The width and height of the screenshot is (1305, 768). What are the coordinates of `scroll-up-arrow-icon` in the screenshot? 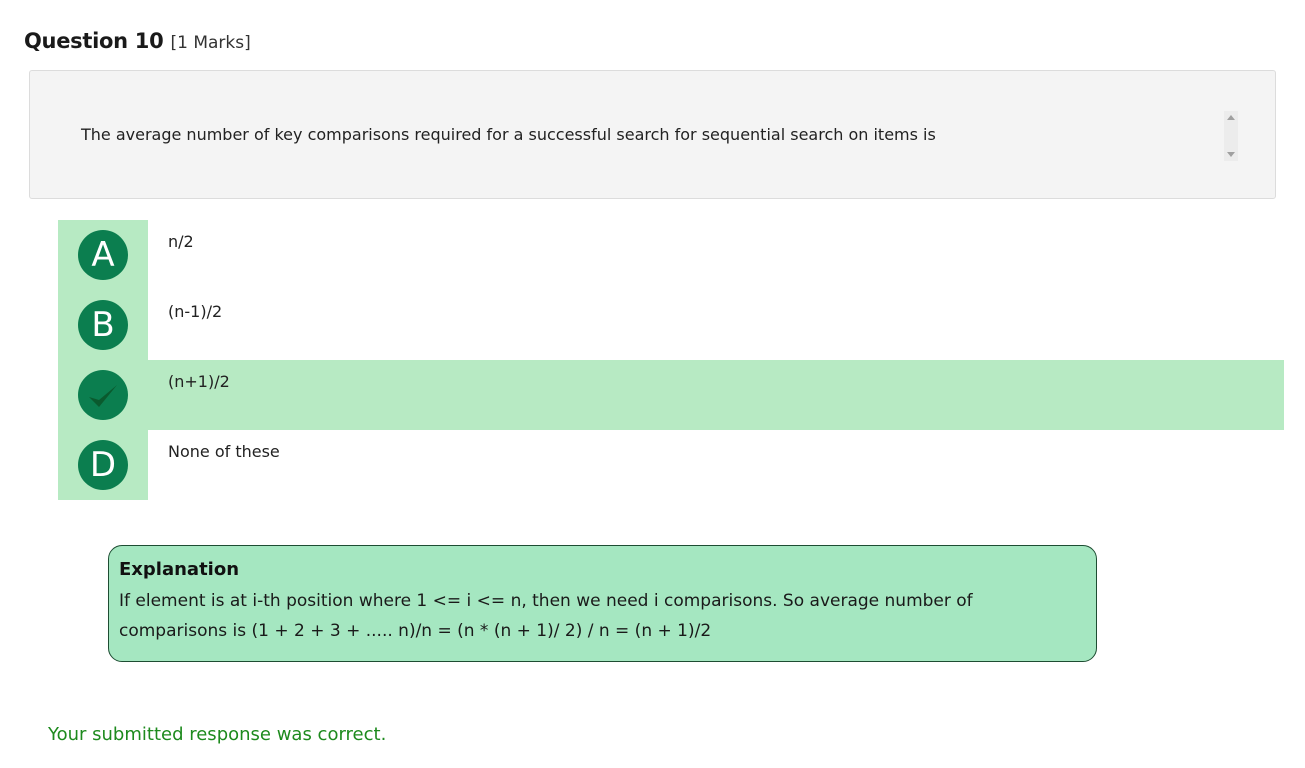 It's located at (1231, 117).